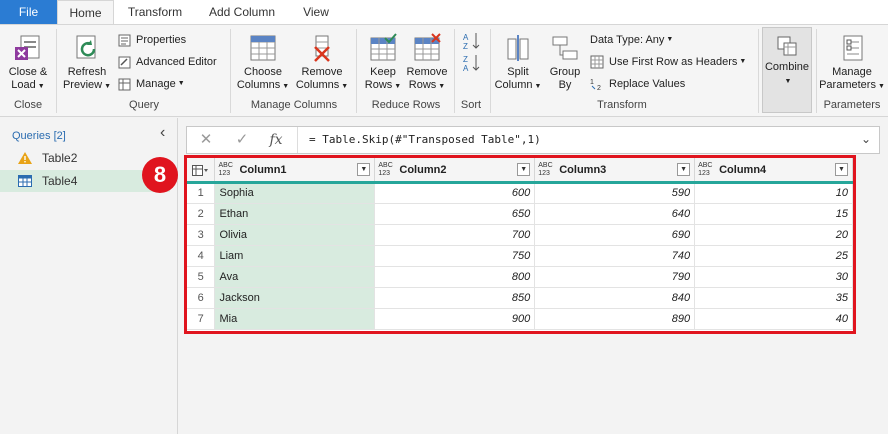 The width and height of the screenshot is (888, 434). Describe the element at coordinates (155, 12) in the screenshot. I see `menu-transform: Transform` at that location.